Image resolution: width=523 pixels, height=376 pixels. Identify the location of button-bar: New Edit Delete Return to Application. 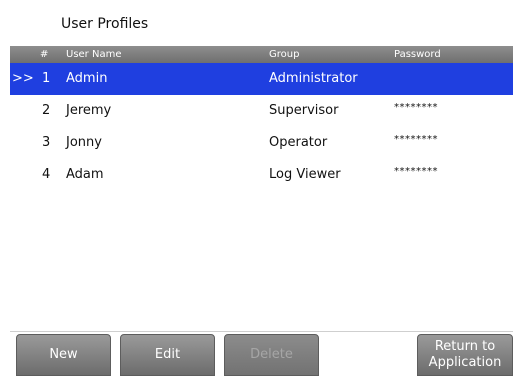
(261, 354).